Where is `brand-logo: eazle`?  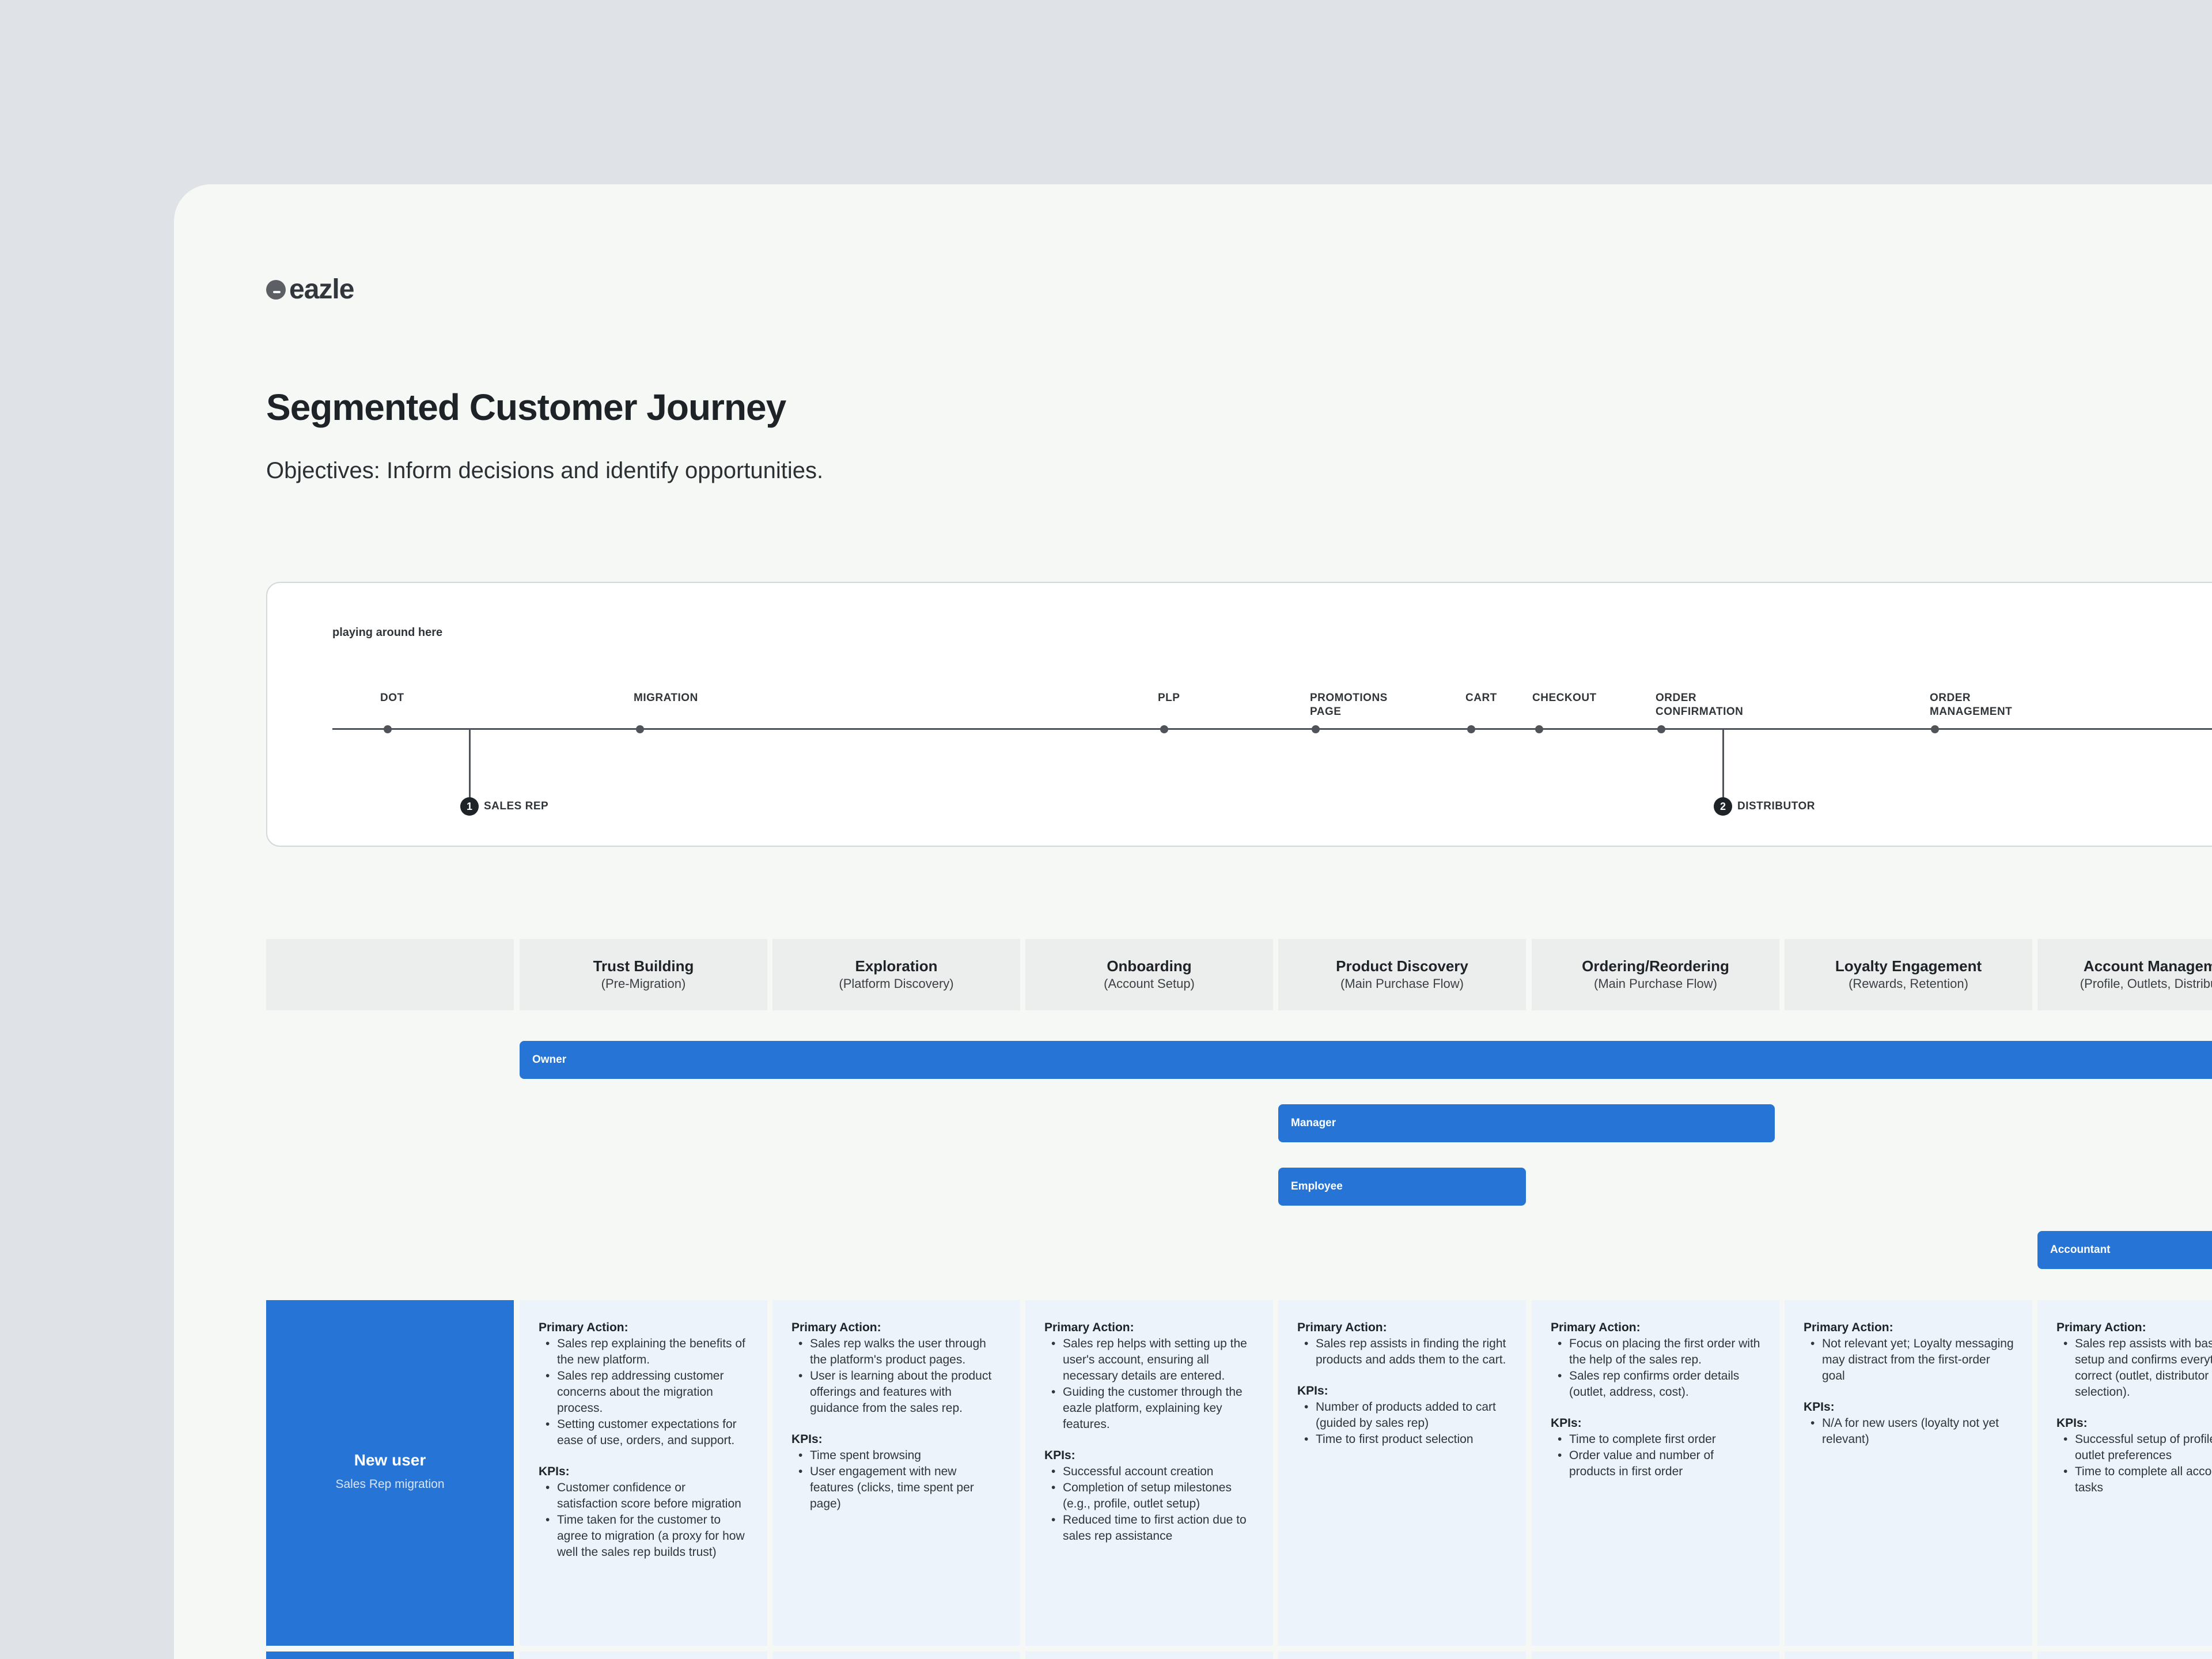
brand-logo: eazle is located at coordinates (310, 289).